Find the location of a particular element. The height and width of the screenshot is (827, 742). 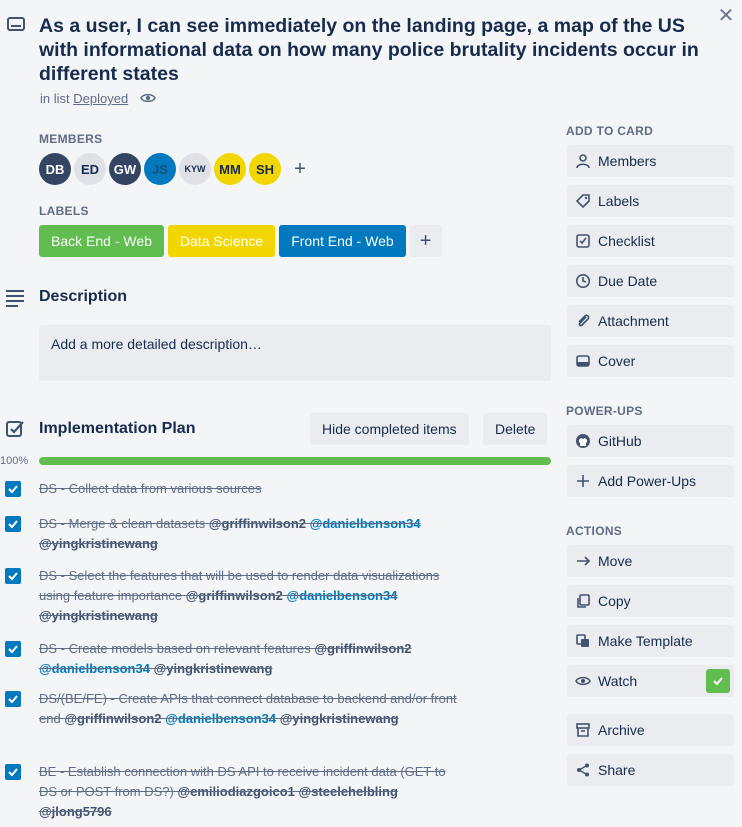

checklist-item-text: DS - Collect data from various sources is located at coordinates (249, 489).